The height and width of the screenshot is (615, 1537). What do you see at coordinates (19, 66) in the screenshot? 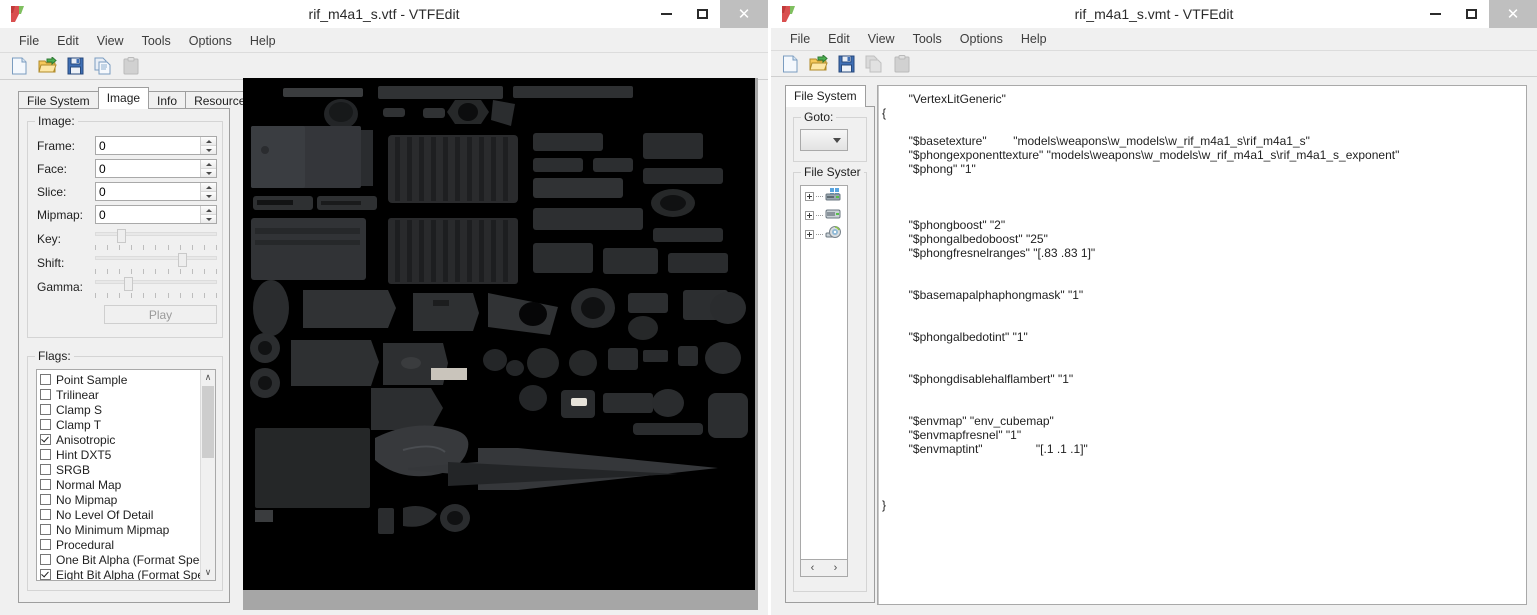
I see `new-file-icon` at bounding box center [19, 66].